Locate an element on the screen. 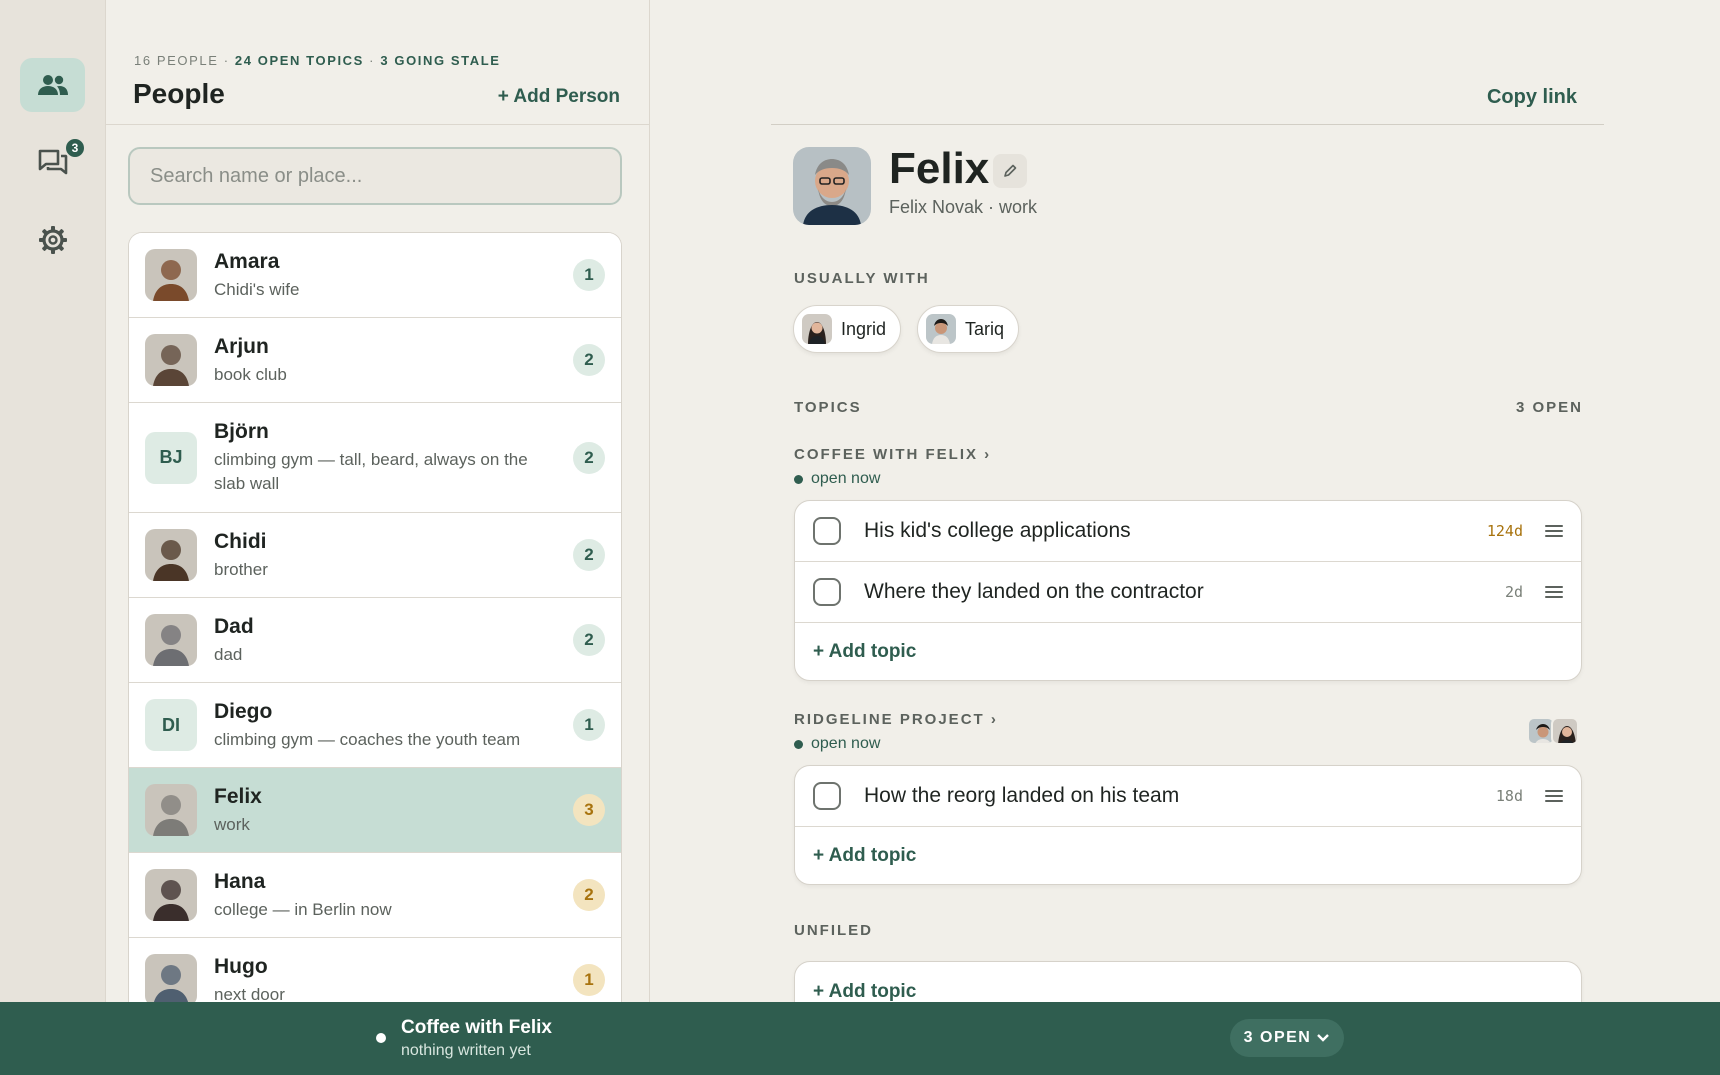 The height and width of the screenshot is (1075, 1720). companion-chip: Ingrid is located at coordinates (847, 329).